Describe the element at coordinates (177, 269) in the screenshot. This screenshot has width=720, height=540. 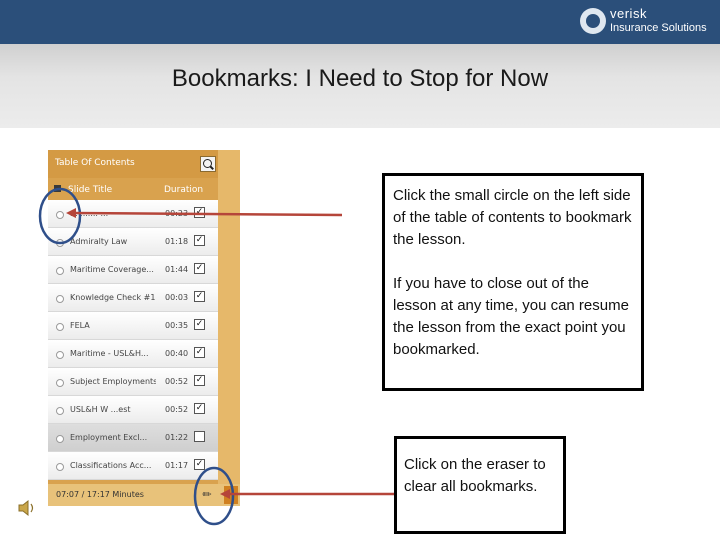
I see `toc-row-duration: 01:44` at that location.